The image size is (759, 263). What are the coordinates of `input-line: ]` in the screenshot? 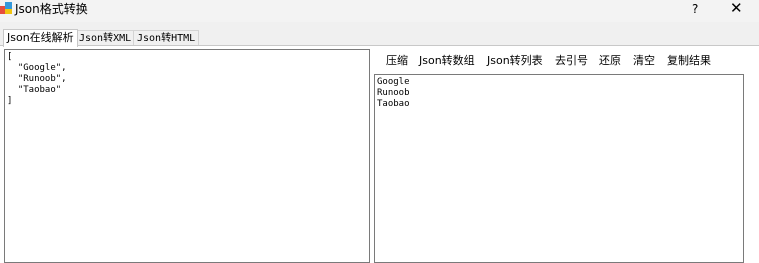 It's located at (10, 101).